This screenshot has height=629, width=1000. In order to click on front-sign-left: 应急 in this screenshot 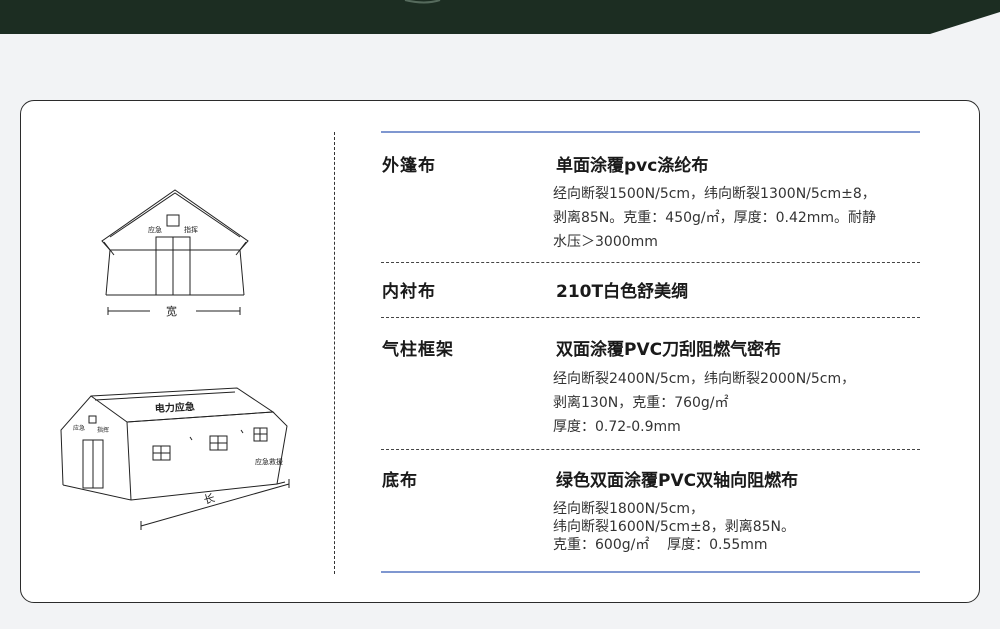, I will do `click(155, 229)`.